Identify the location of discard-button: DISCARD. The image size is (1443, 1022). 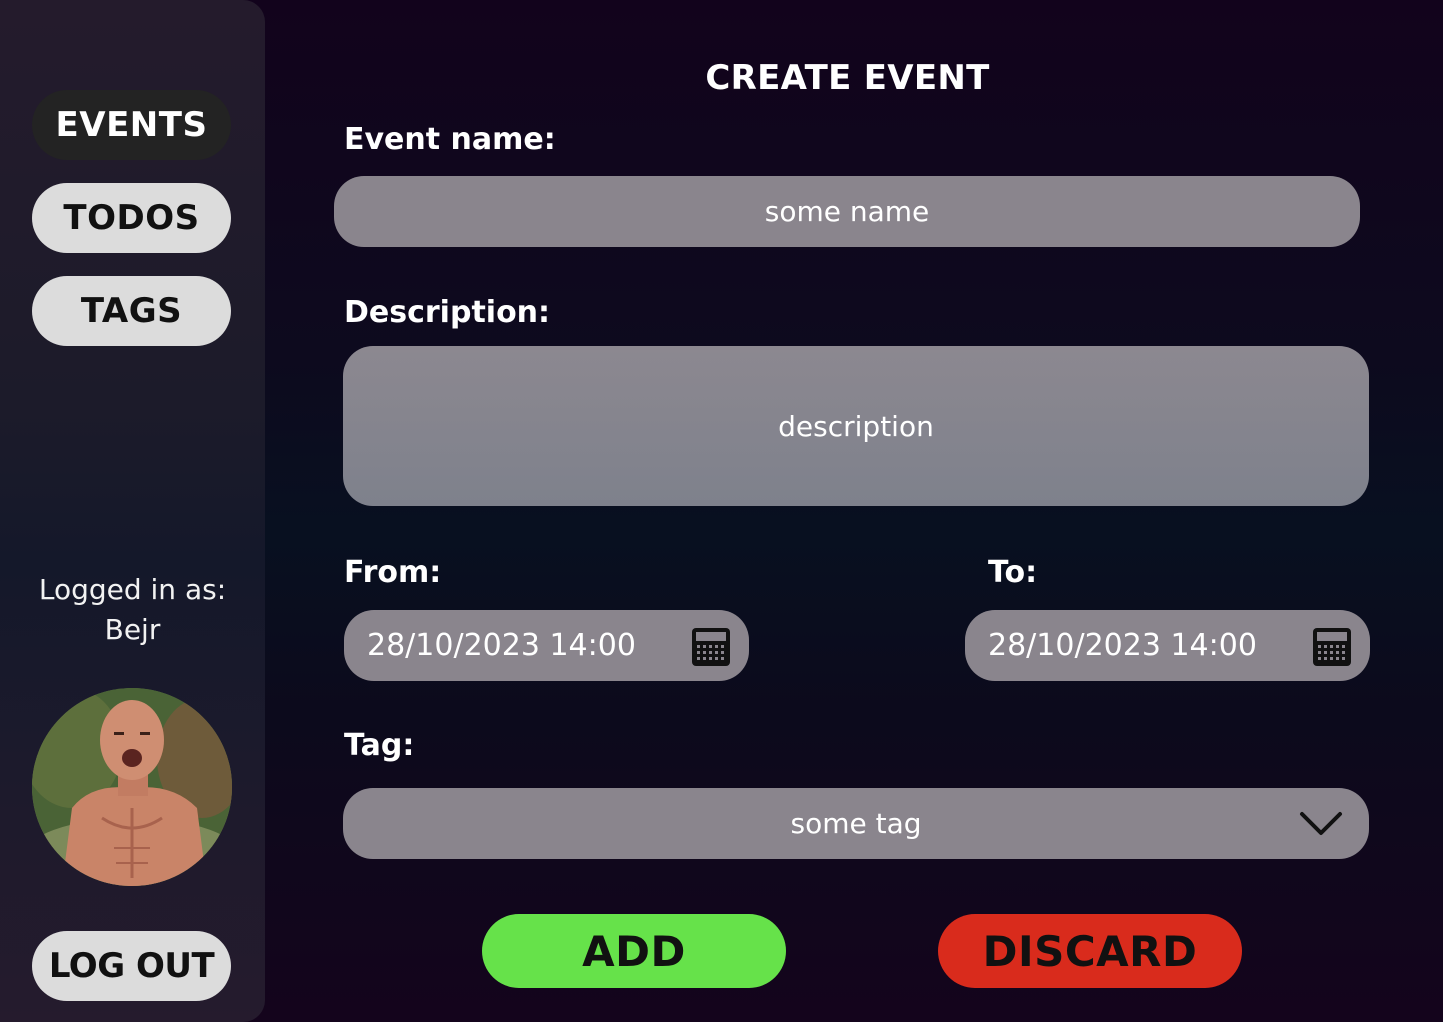
(1090, 951).